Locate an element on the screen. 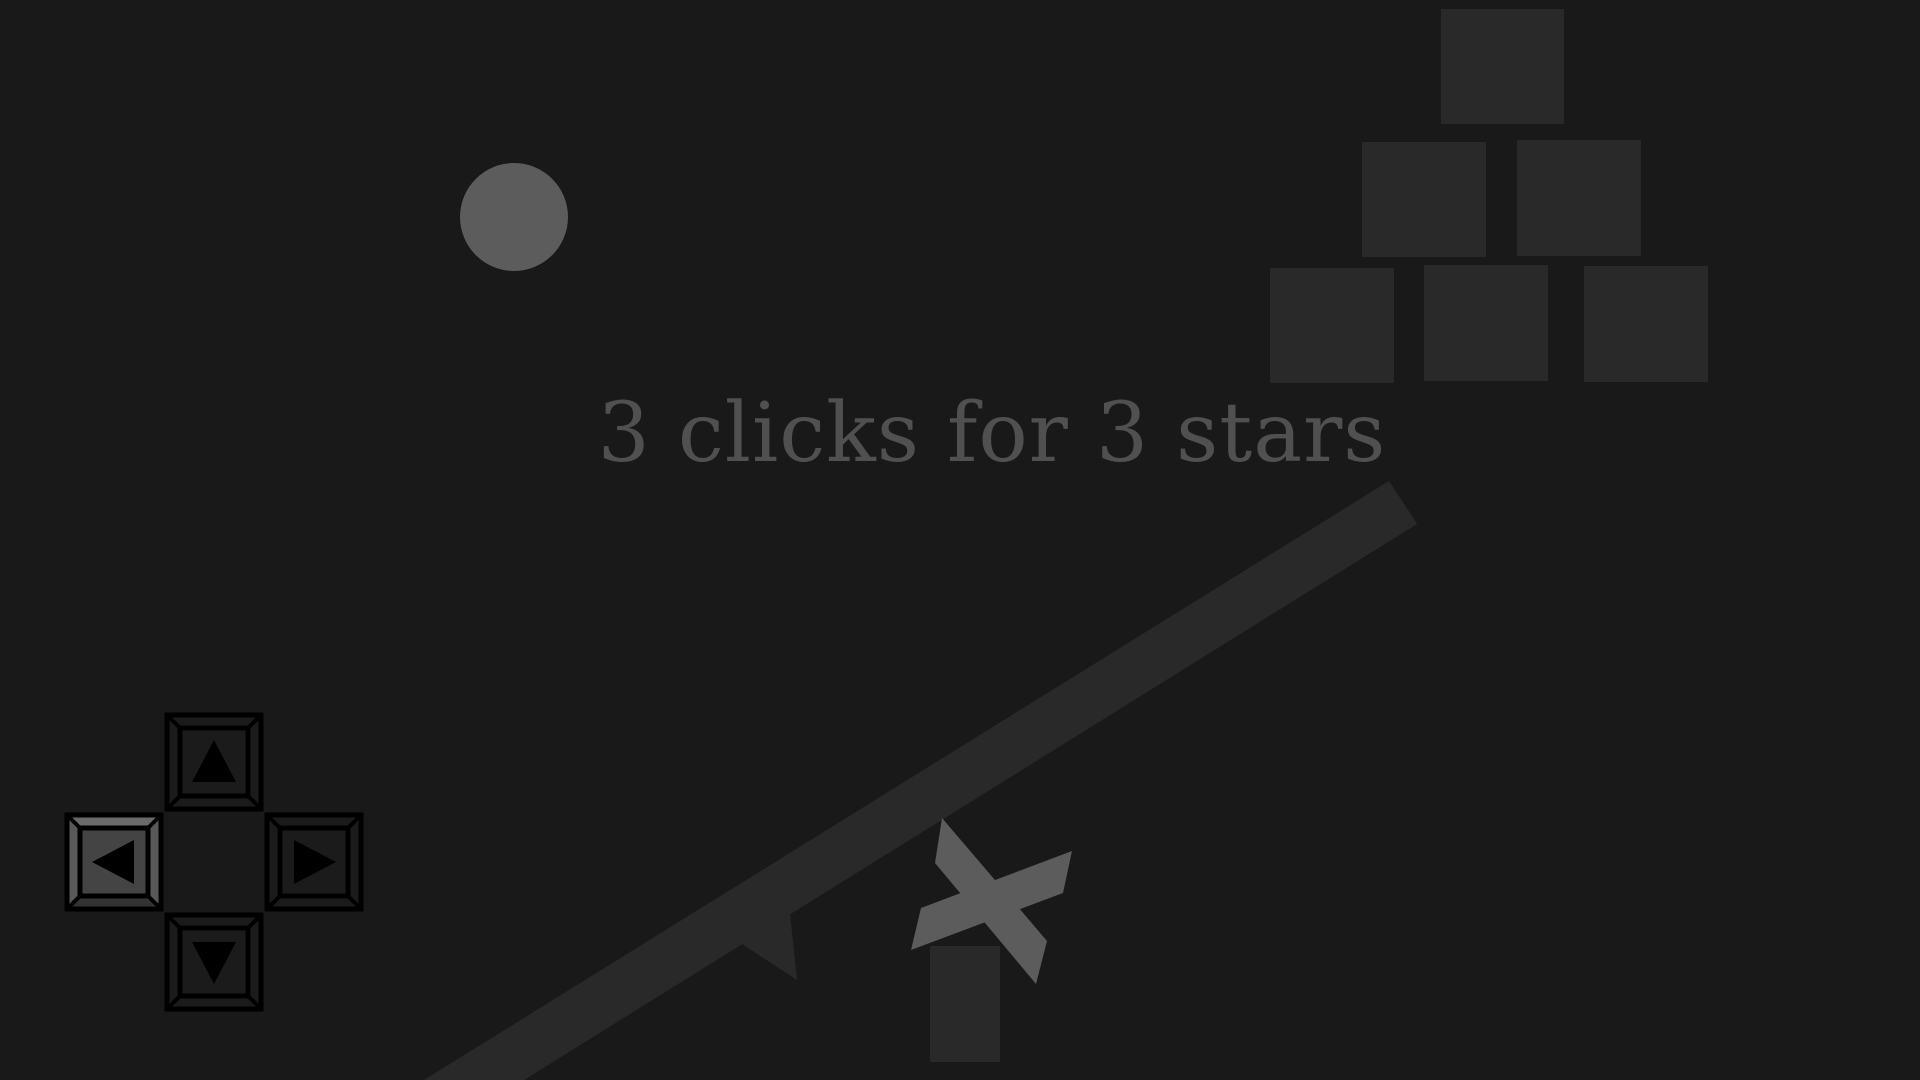 The height and width of the screenshot is (1080, 1920). arrow-down-icon is located at coordinates (214, 962).